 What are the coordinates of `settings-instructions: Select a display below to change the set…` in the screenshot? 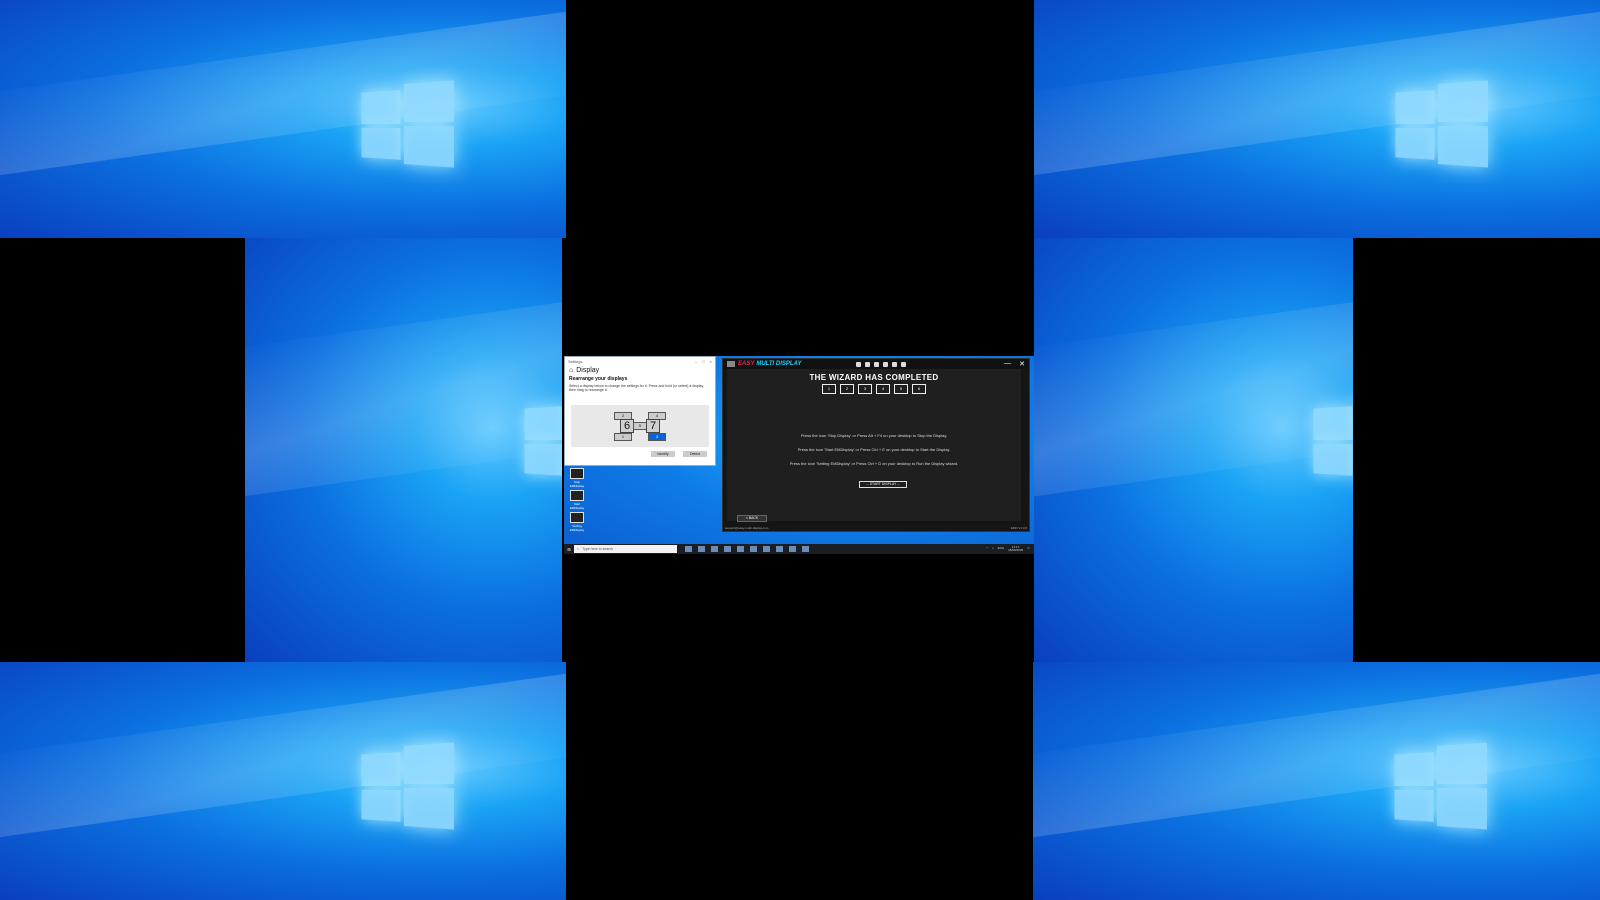 It's located at (636, 388).